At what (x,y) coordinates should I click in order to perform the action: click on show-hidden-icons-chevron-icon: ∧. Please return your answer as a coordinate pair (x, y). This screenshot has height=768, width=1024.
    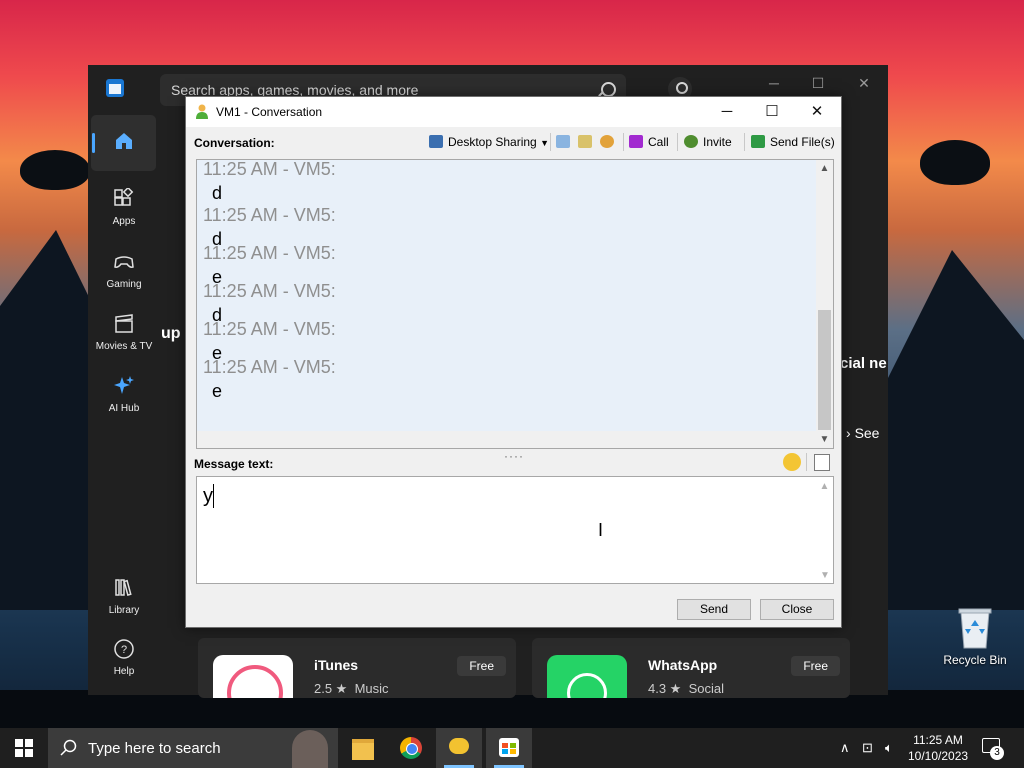
    Looking at the image, I should click on (845, 748).